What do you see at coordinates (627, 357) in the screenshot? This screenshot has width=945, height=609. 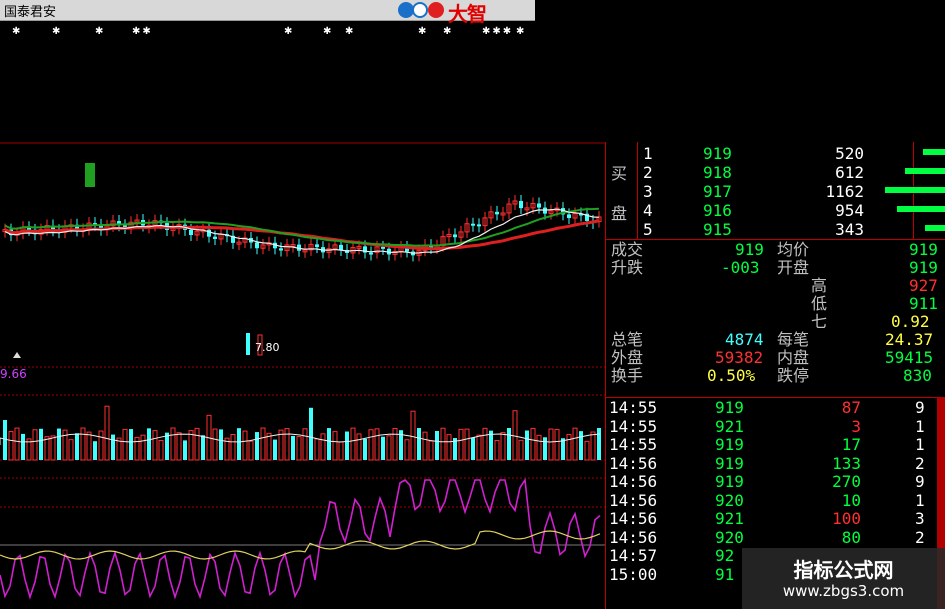 I see `quote-label: 外盘` at bounding box center [627, 357].